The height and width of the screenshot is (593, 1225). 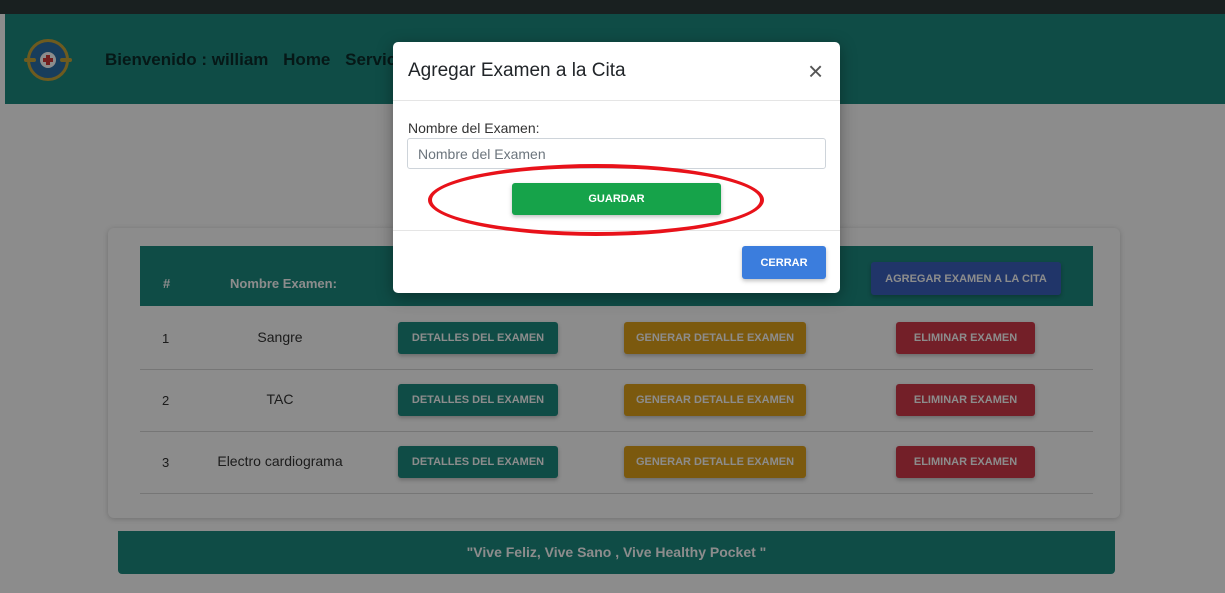 I want to click on exam-name-input, so click(x=616, y=153).